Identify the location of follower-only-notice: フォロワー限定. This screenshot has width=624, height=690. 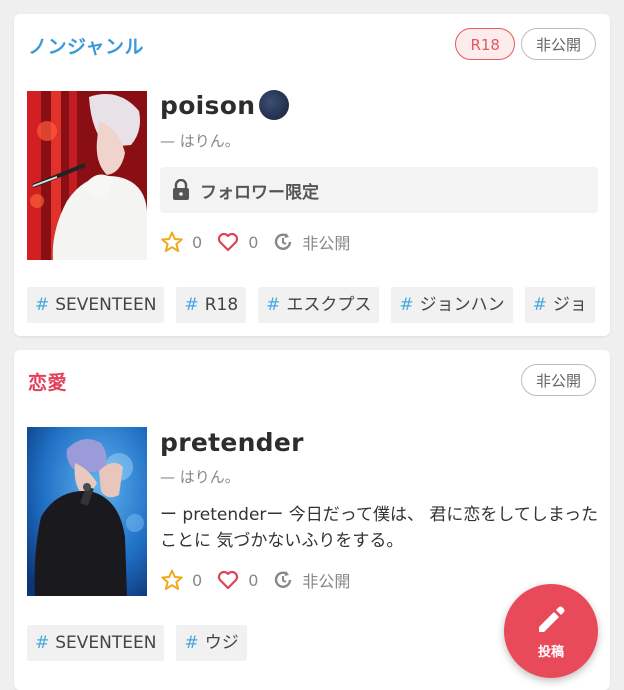
(379, 190).